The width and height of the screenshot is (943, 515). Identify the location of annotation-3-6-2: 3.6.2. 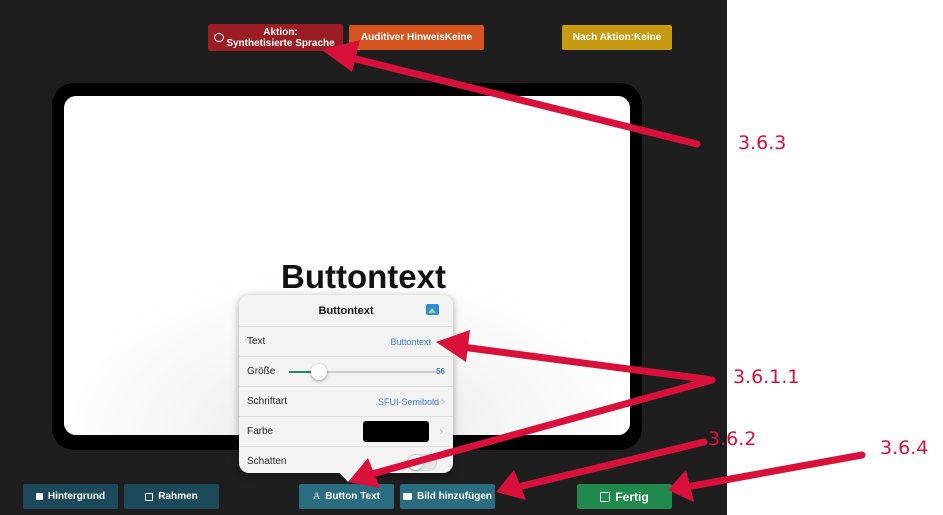
(732, 439).